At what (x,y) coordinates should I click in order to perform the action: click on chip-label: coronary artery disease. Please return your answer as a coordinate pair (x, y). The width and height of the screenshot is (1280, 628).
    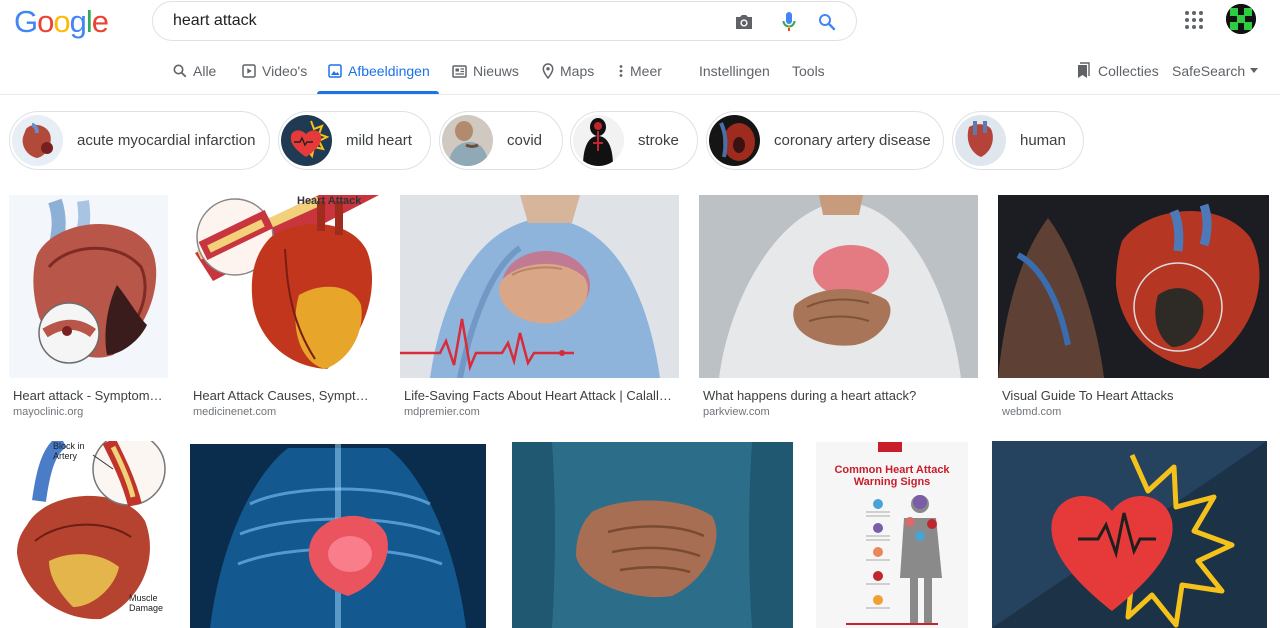
    Looking at the image, I should click on (852, 140).